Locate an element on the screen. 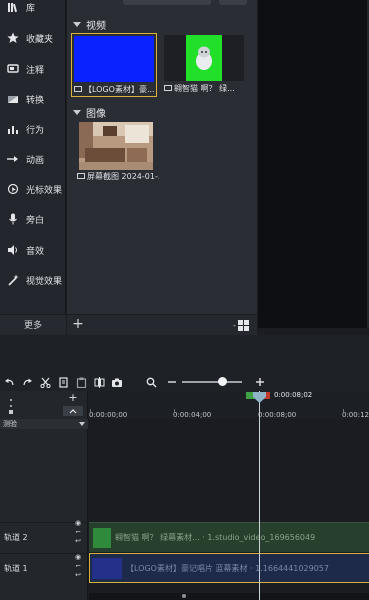  scroll-handle is located at coordinates (184, 596).